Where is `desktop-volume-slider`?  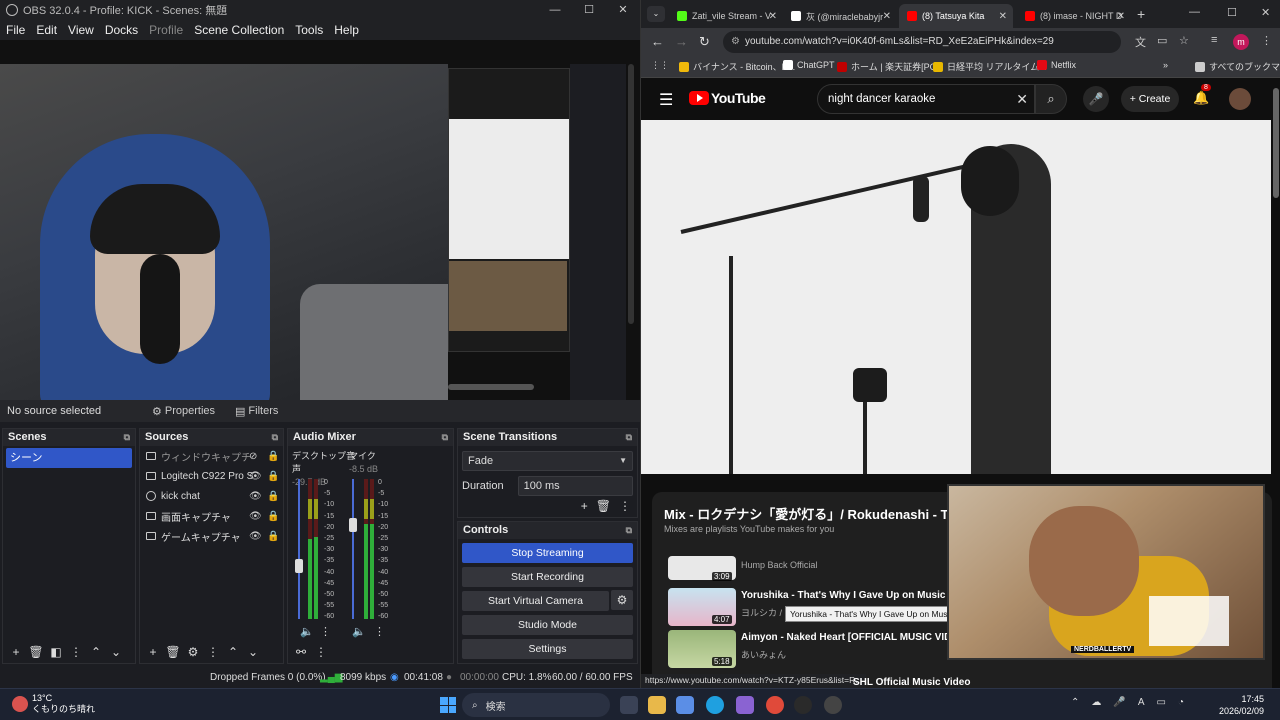 desktop-volume-slider is located at coordinates (299, 549).